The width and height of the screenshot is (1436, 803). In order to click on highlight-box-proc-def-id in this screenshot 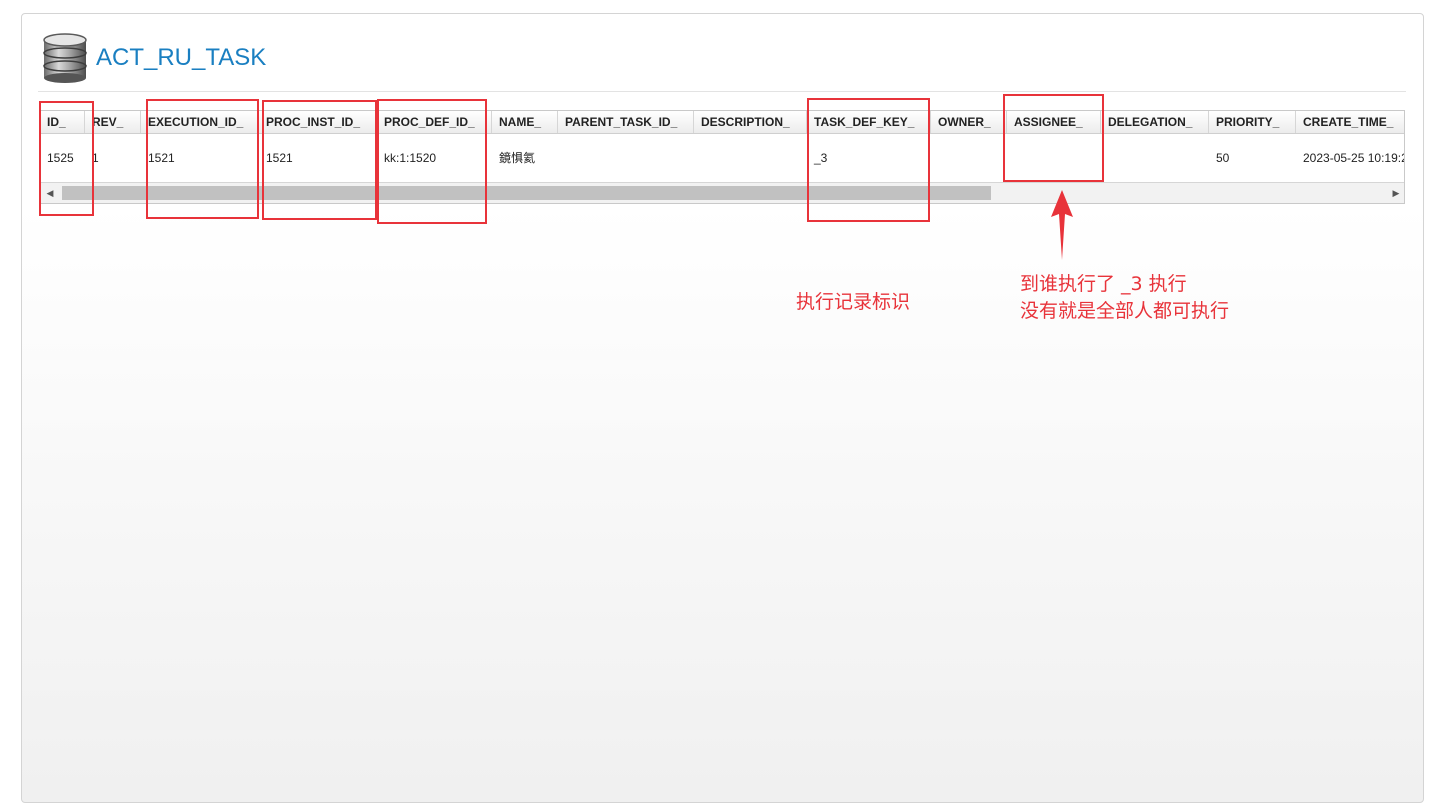, I will do `click(432, 161)`.